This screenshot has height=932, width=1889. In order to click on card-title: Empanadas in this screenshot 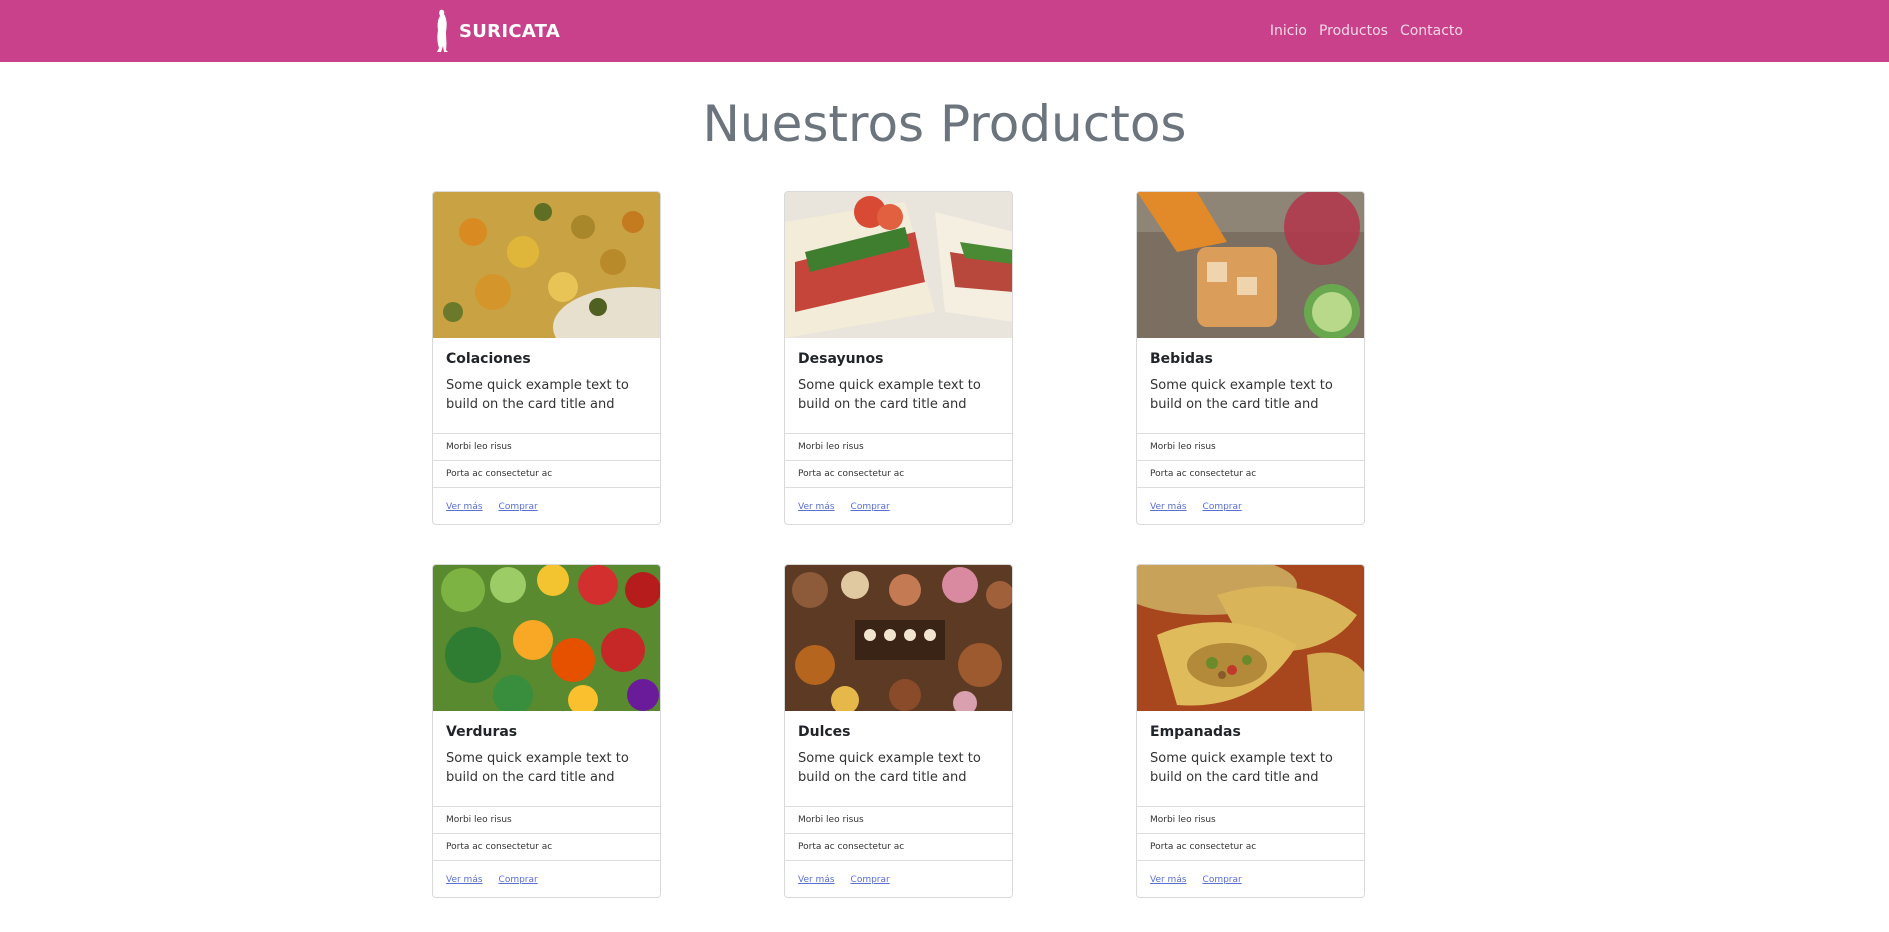, I will do `click(1195, 732)`.